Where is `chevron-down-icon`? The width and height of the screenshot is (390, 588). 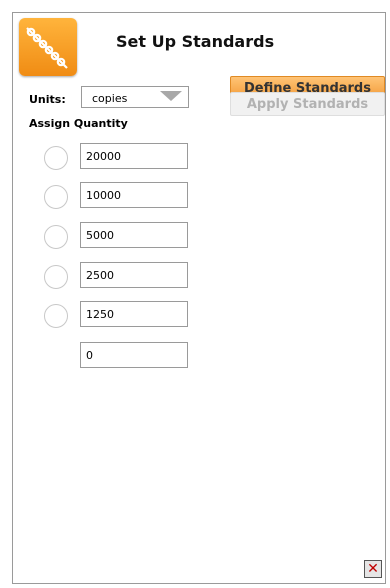
chevron-down-icon is located at coordinates (171, 96).